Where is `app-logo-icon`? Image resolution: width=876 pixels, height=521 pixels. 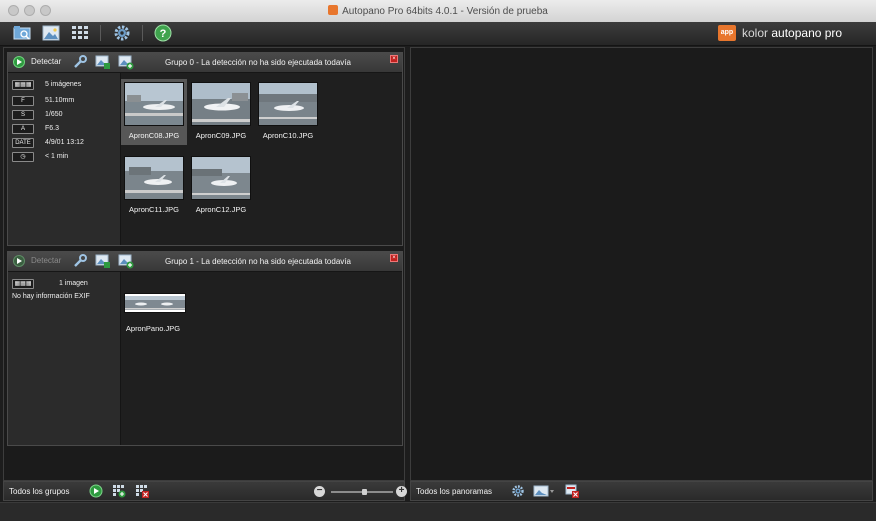
app-logo-icon is located at coordinates (333, 10).